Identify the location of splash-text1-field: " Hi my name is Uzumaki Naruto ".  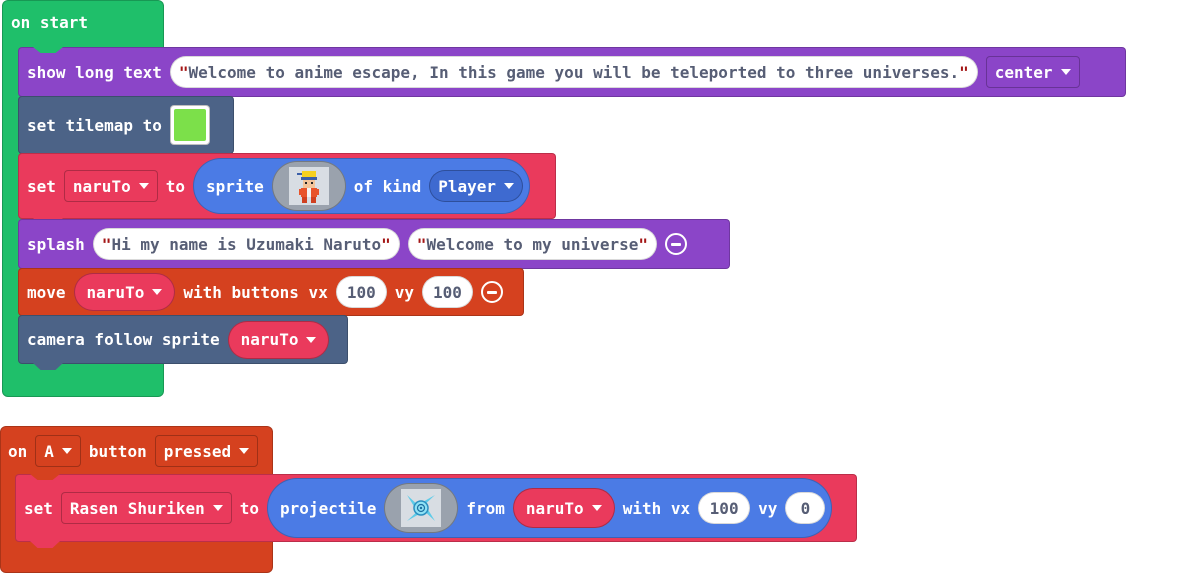
(246, 244).